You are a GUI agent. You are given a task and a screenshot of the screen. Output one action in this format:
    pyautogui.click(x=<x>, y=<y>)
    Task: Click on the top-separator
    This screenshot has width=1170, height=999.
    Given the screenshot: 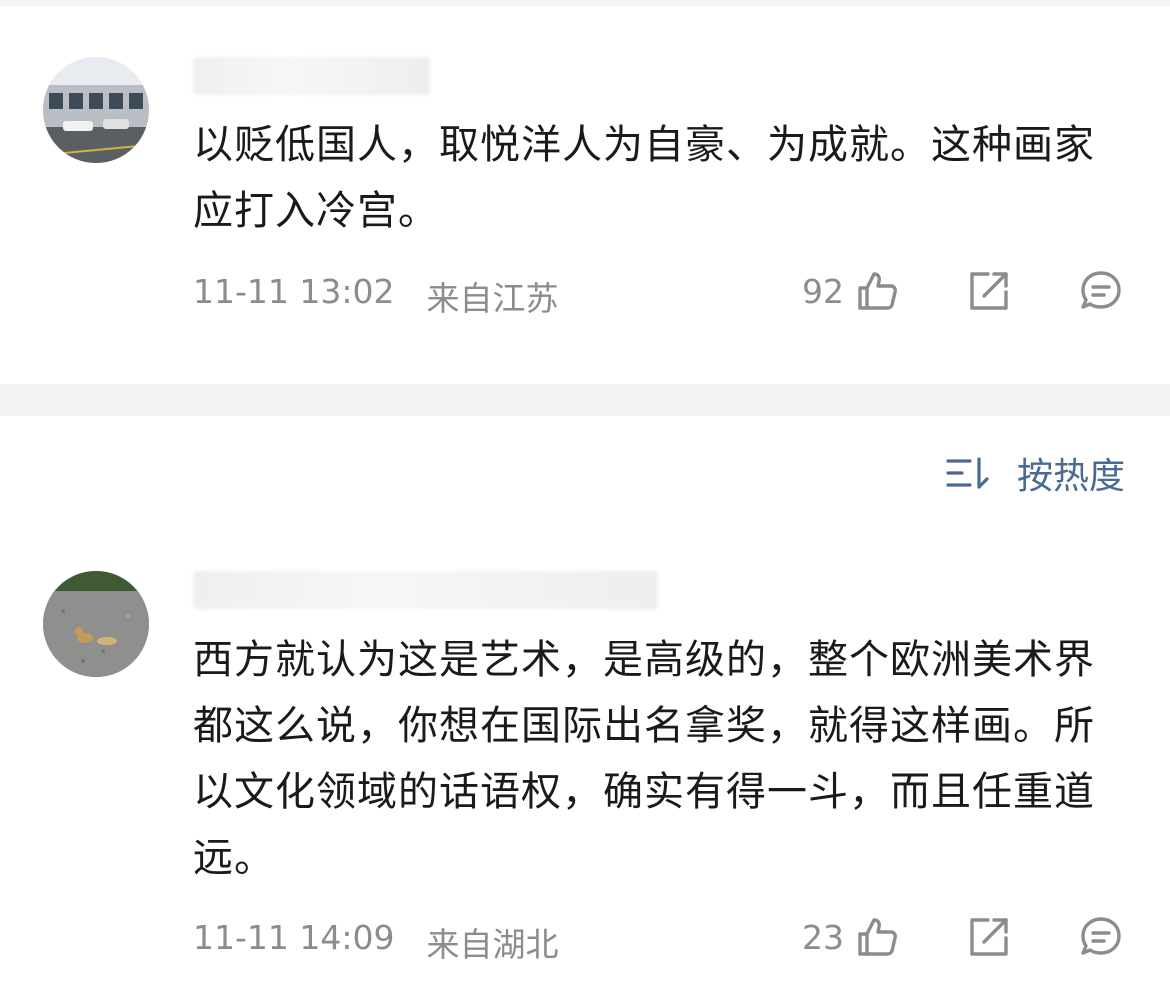 What is the action you would take?
    pyautogui.click(x=585, y=3)
    